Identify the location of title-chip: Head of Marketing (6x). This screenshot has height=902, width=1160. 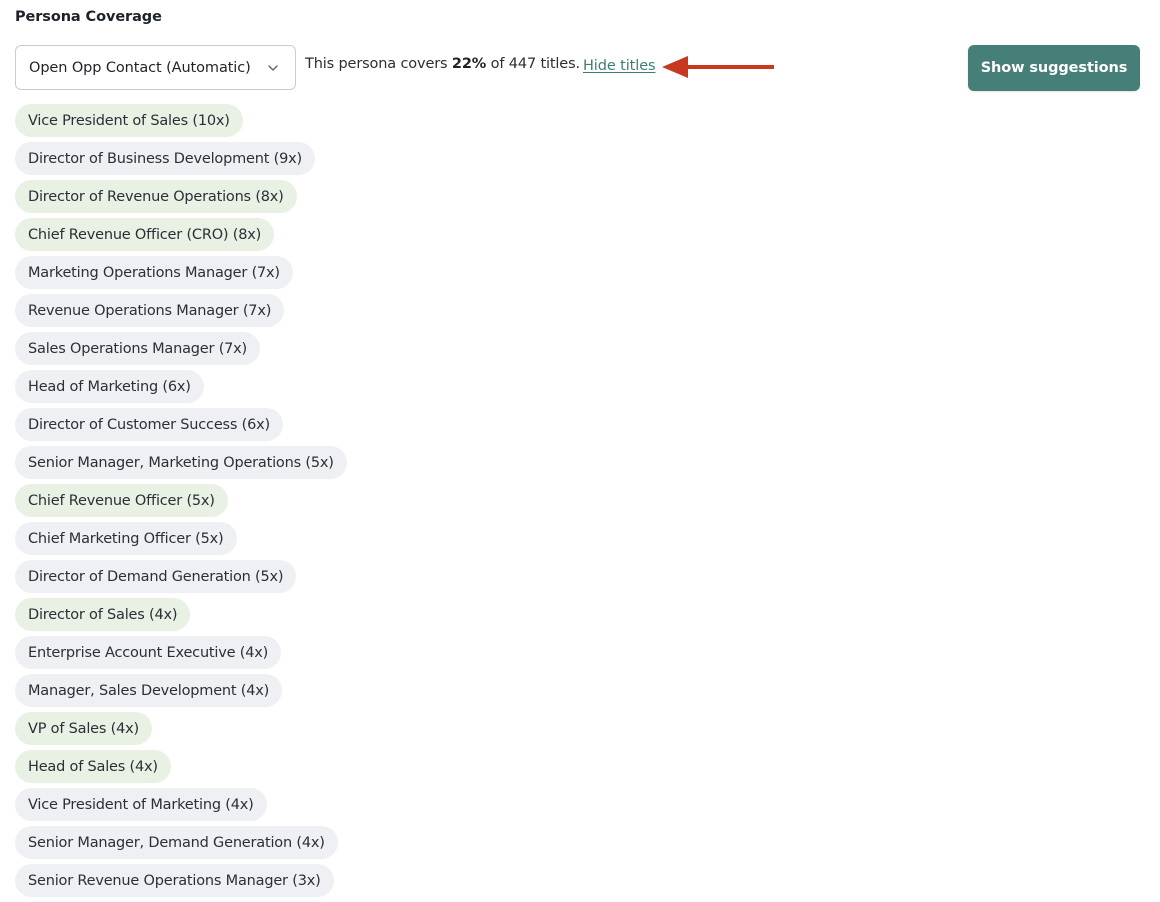
(109, 386).